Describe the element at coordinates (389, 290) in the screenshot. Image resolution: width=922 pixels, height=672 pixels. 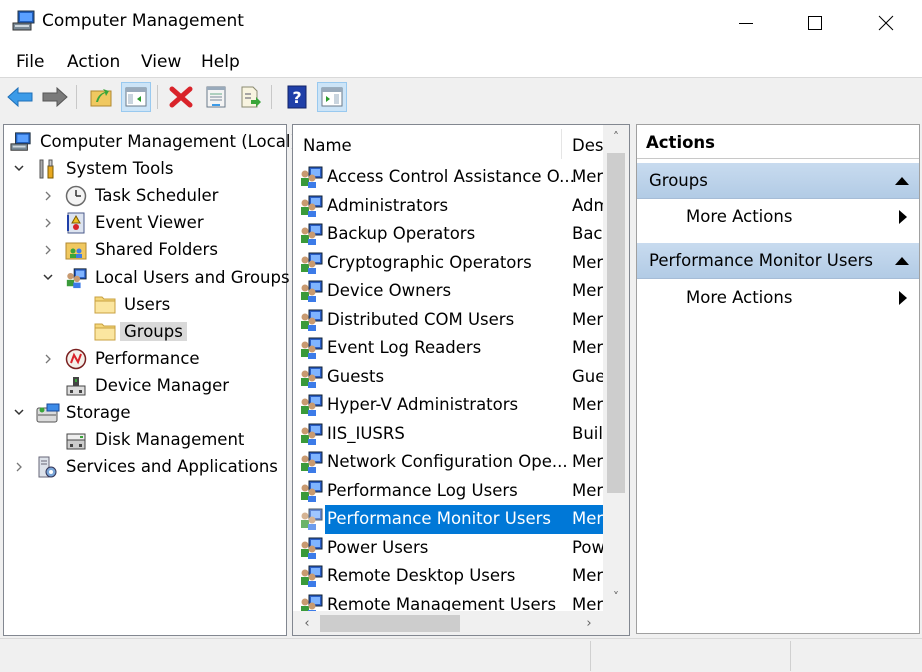
I see `group-name: Device Owners` at that location.